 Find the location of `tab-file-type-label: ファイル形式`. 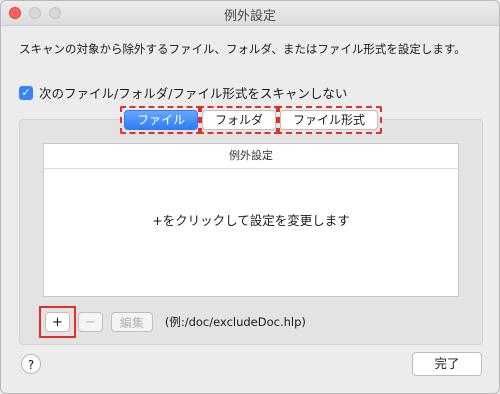

tab-file-type-label: ファイル形式 is located at coordinates (329, 120).